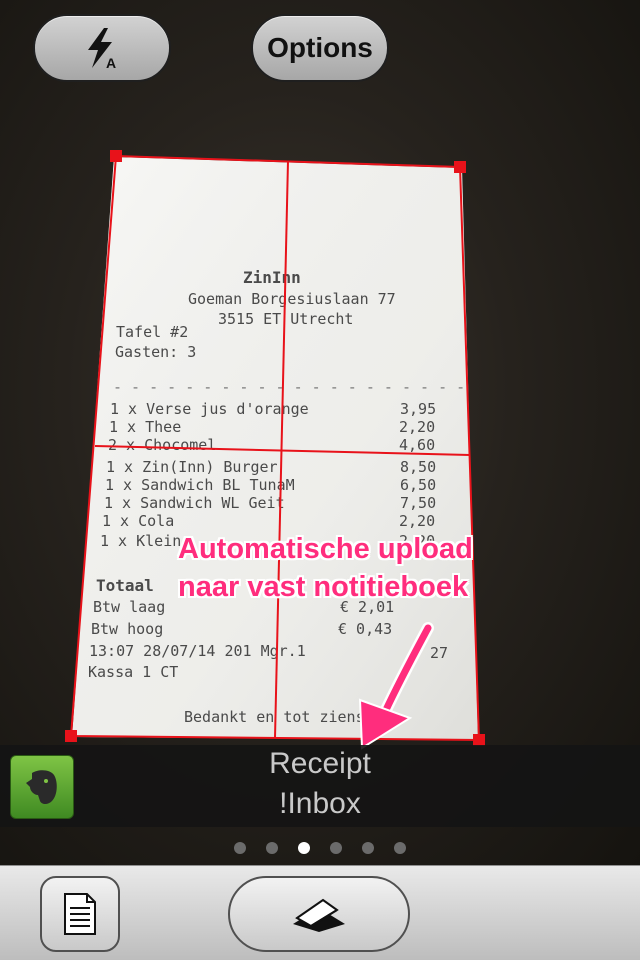 This screenshot has width=640, height=960. I want to click on flash-auto-button: A, so click(102, 48).